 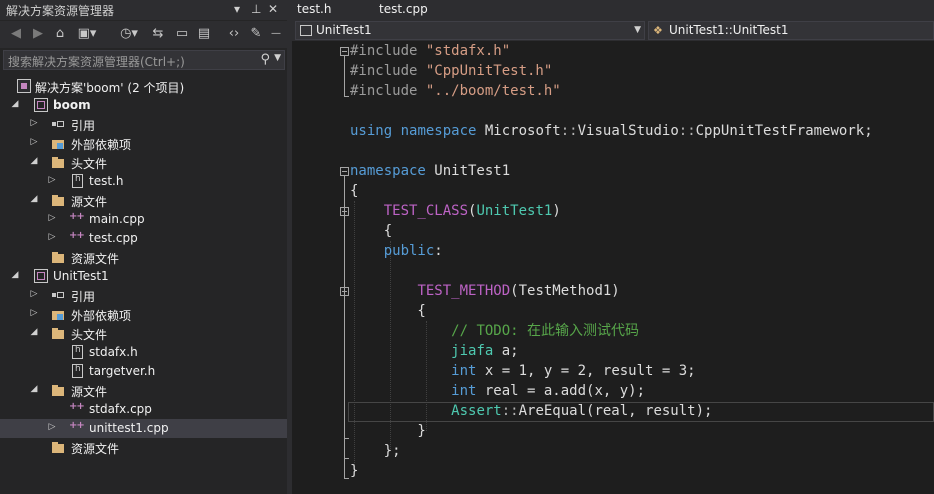 I want to click on tree-item-label: UnitTest1, so click(x=81, y=276).